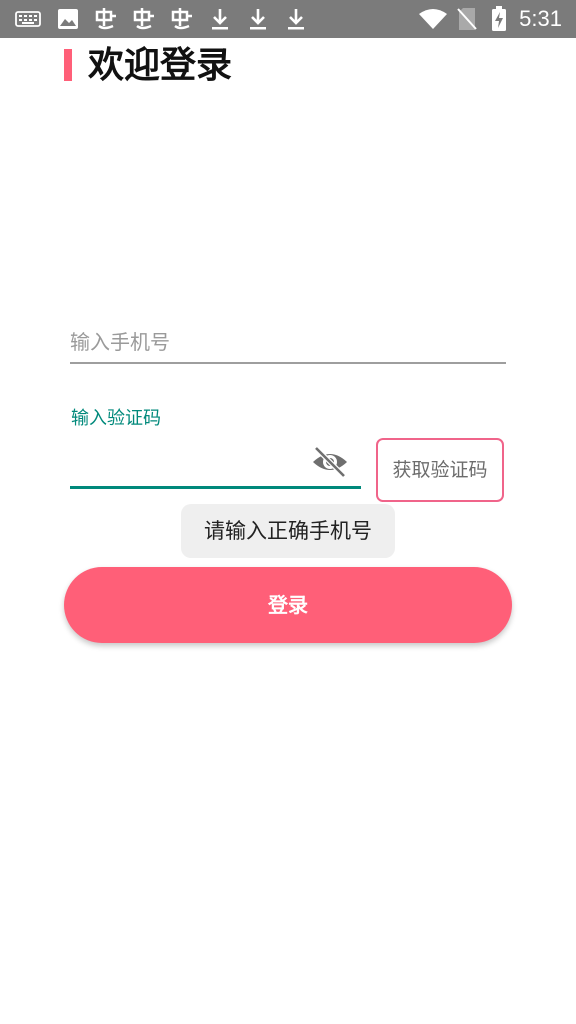 The width and height of the screenshot is (576, 1024). Describe the element at coordinates (288, 343) in the screenshot. I see `phone-input: 输入手机号` at that location.